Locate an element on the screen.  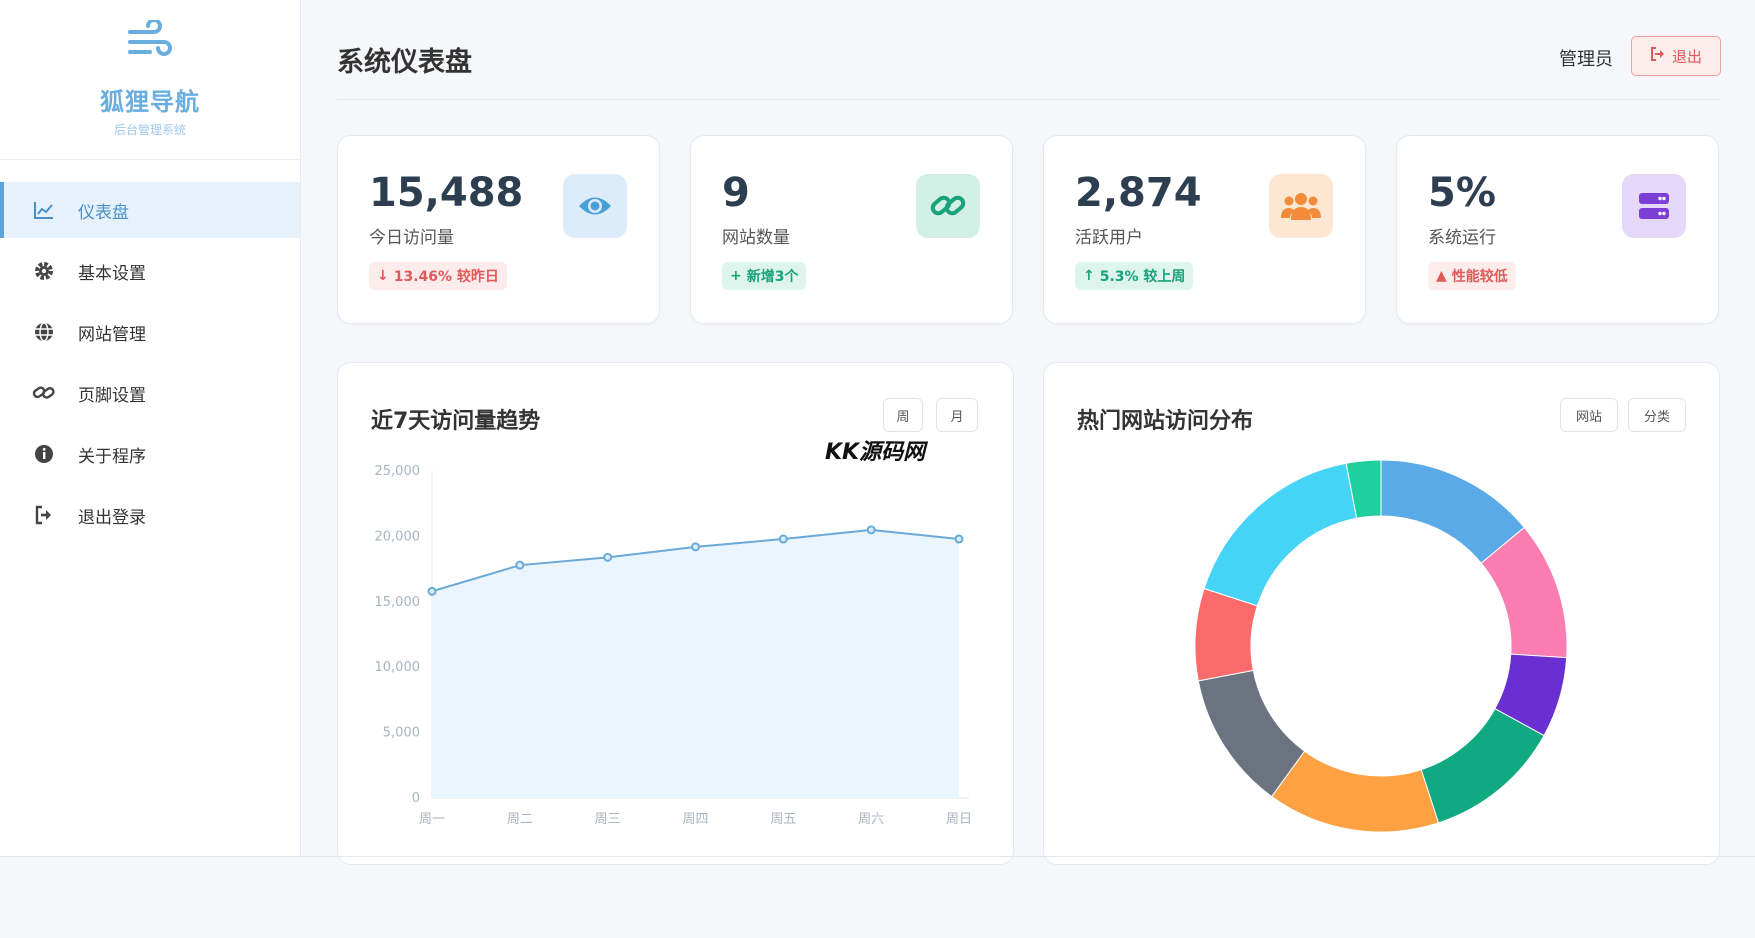
status-badge: ↓ 13.46% 较昨日 is located at coordinates (438, 276).